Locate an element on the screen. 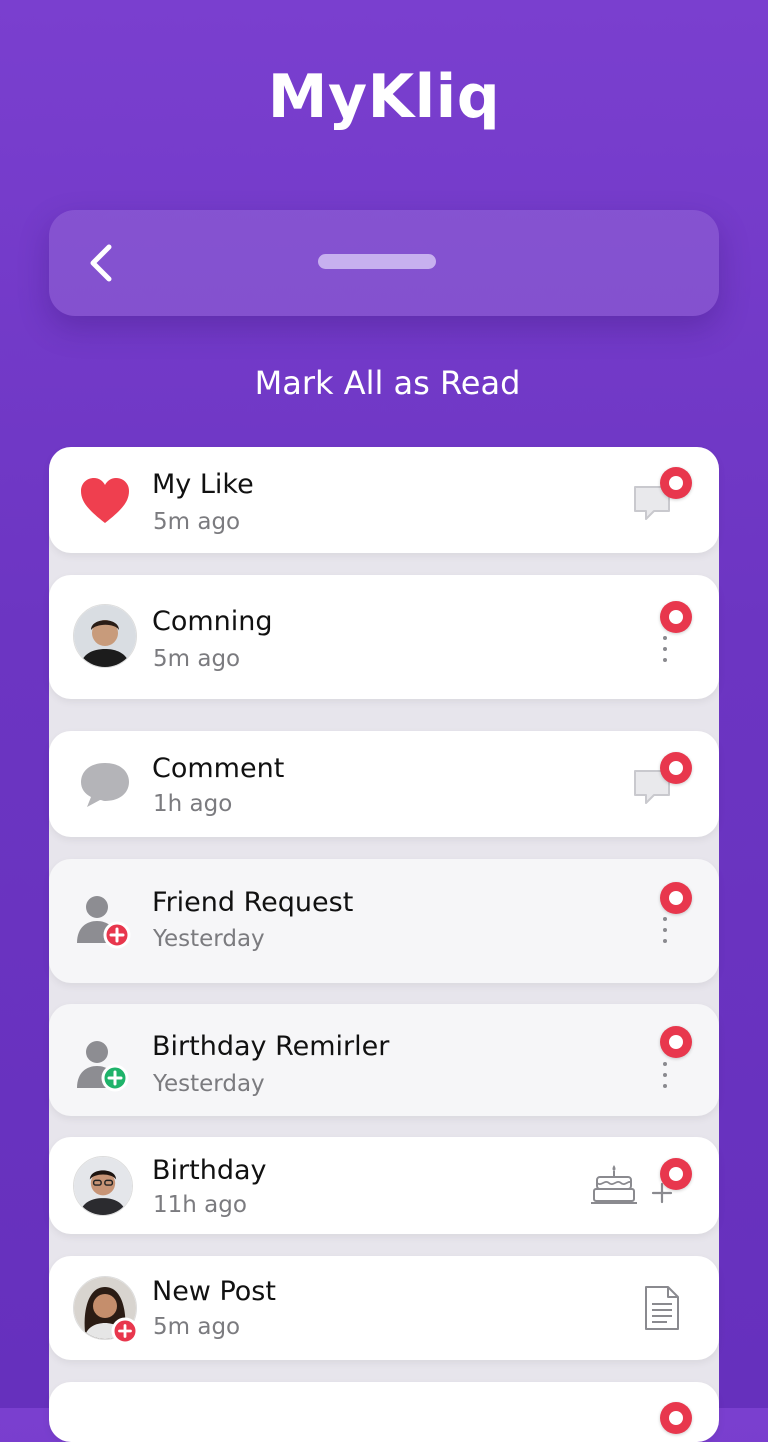 The image size is (768, 1442). notification-title: Comment is located at coordinates (218, 768).